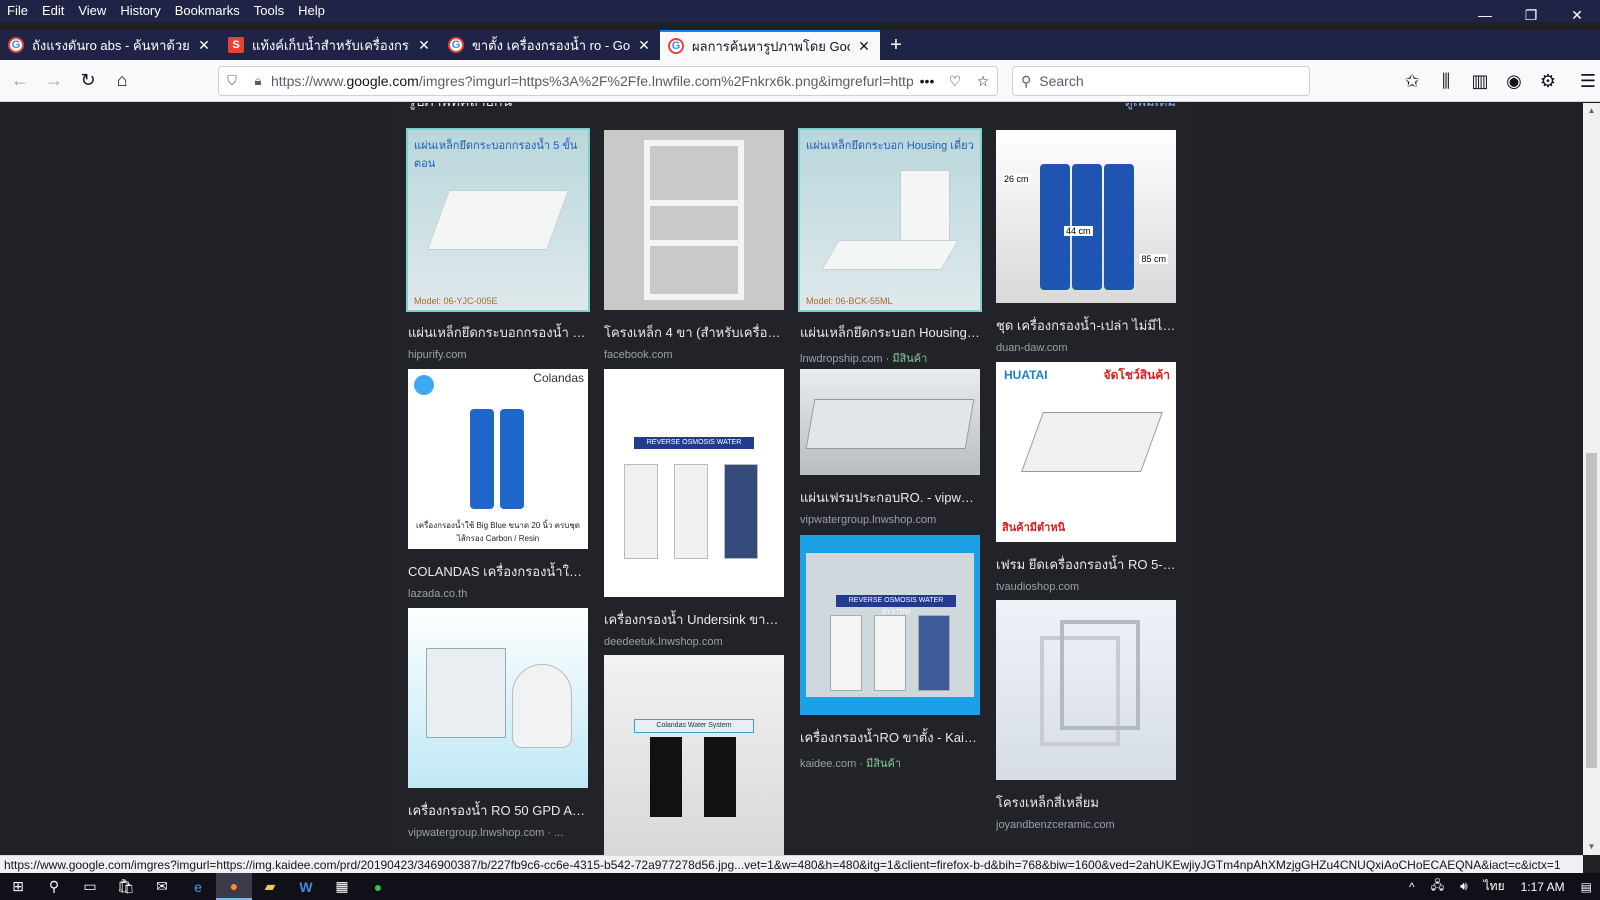  I want to click on see-more-link: ดูเพิ่มเติม, so click(1150, 107).